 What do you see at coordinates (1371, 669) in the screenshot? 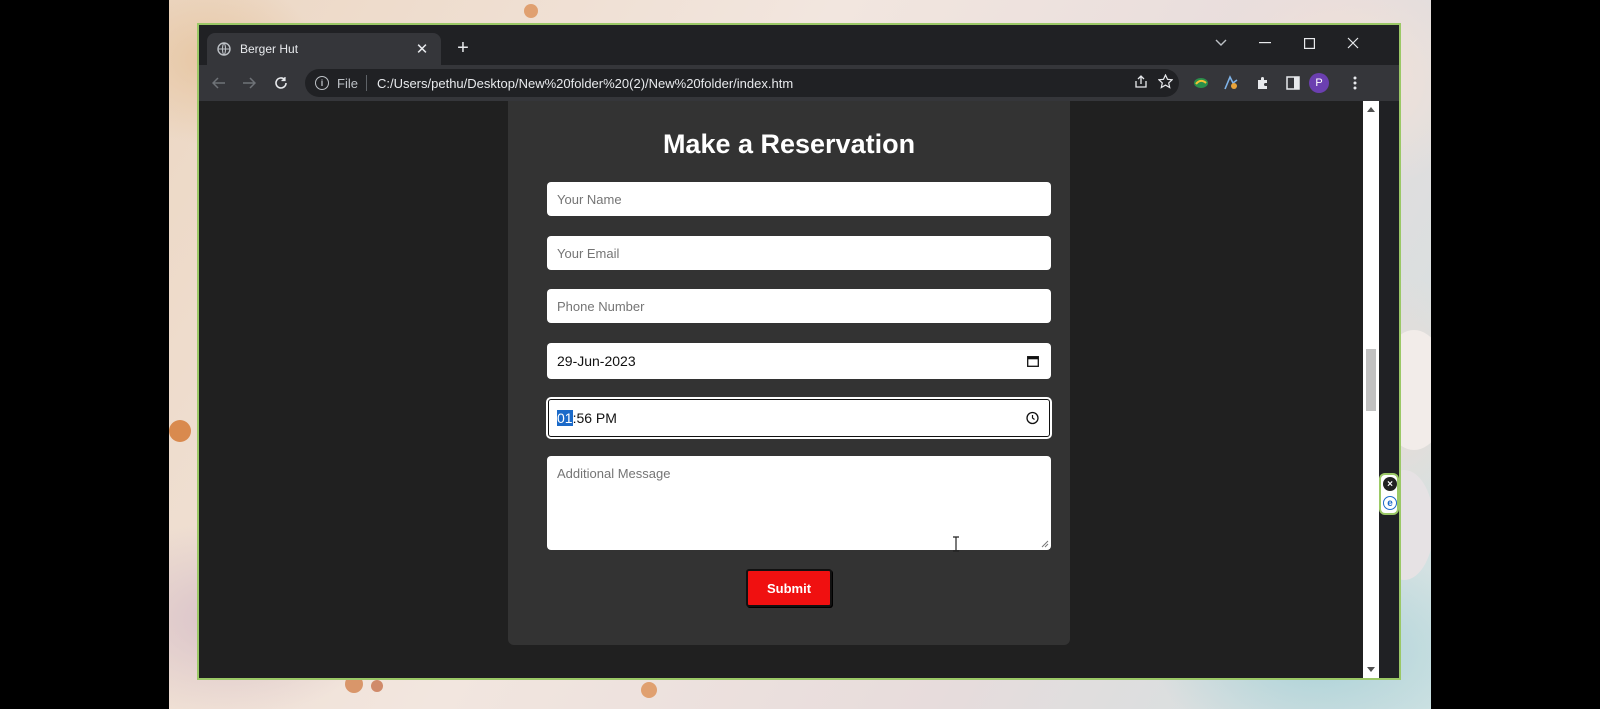
I see `scroll-down-icon` at bounding box center [1371, 669].